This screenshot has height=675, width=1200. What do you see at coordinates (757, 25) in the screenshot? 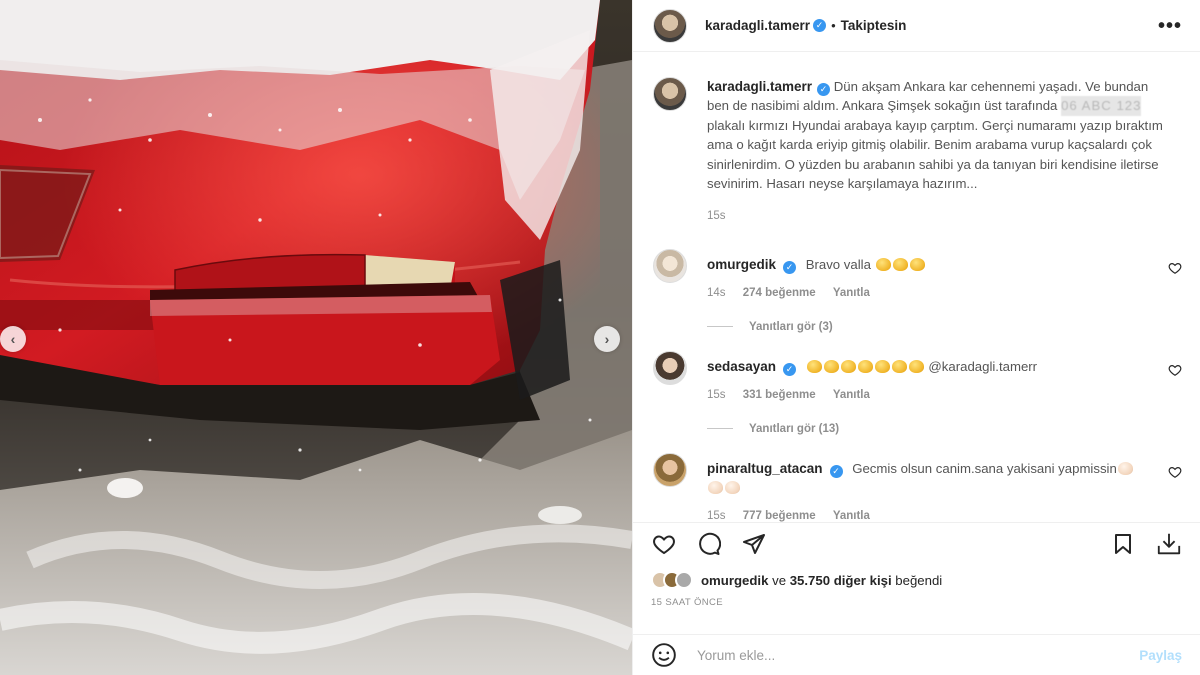
I see `author-username: karadagli.tamerr` at bounding box center [757, 25].